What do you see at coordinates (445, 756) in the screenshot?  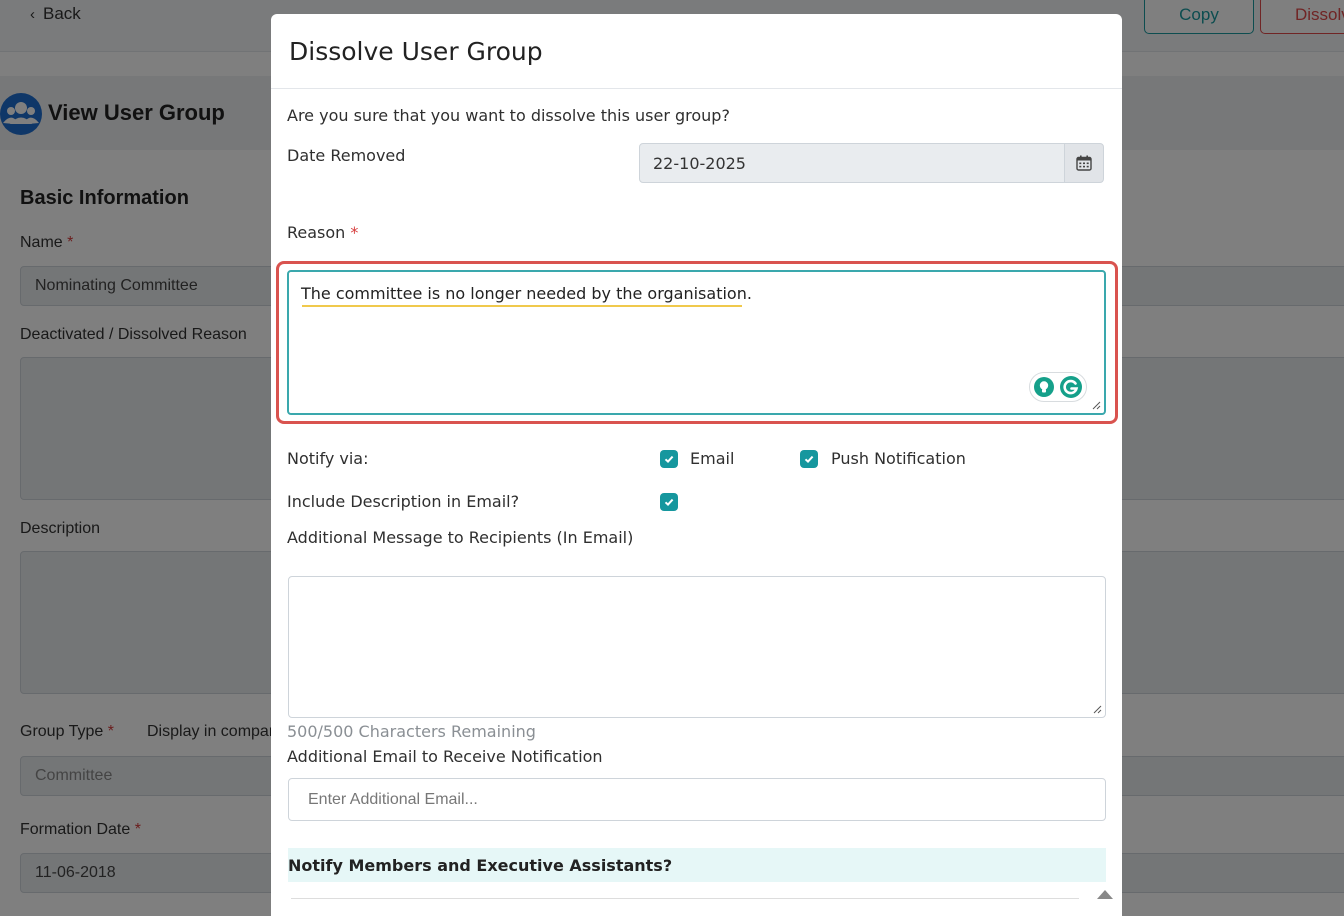 I see `additional-email-label: Additional Email to Receive Notification` at bounding box center [445, 756].